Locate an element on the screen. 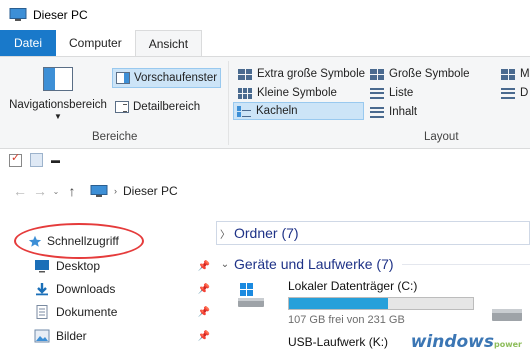 This screenshot has height=354, width=530. layout-item-label: Extra große Symbole is located at coordinates (311, 74).